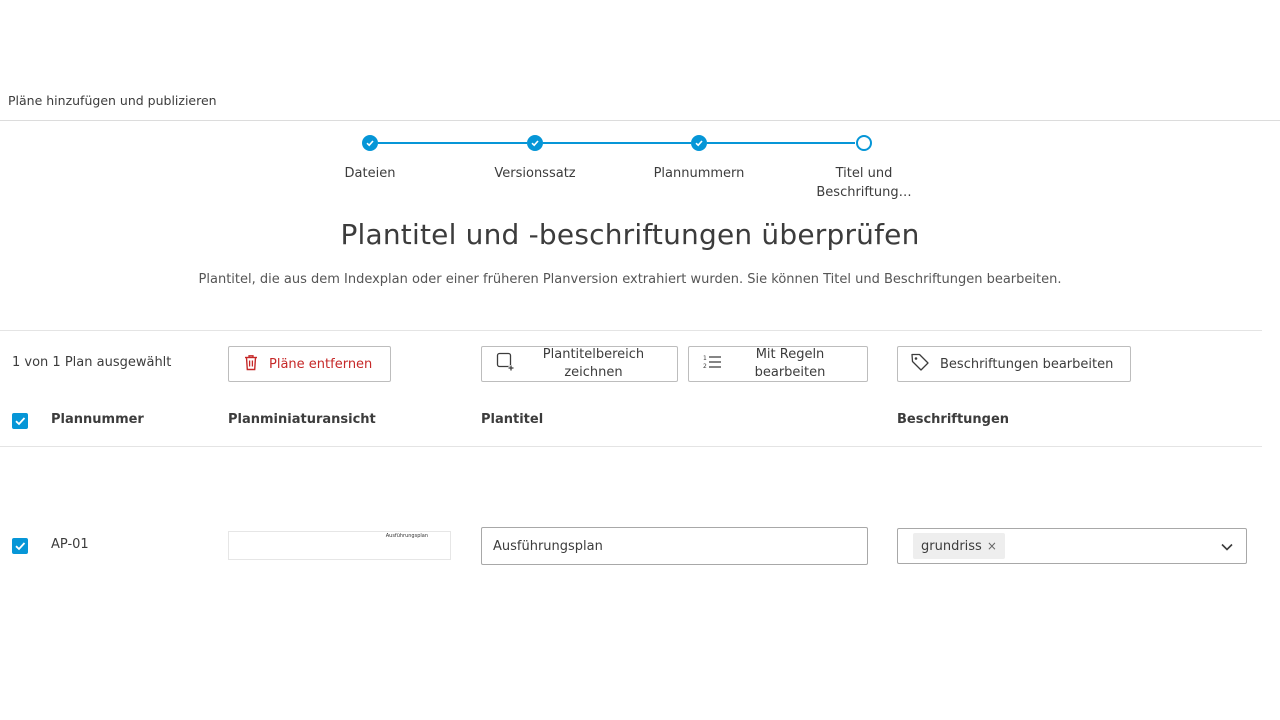 This screenshot has height=720, width=1280. I want to click on tag-icon, so click(920, 364).